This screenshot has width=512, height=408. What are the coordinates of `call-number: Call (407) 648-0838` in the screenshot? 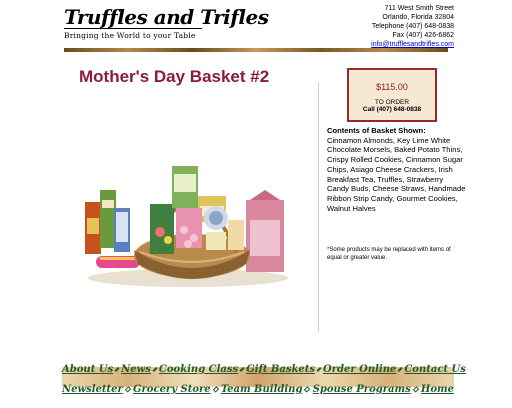 It's located at (392, 109).